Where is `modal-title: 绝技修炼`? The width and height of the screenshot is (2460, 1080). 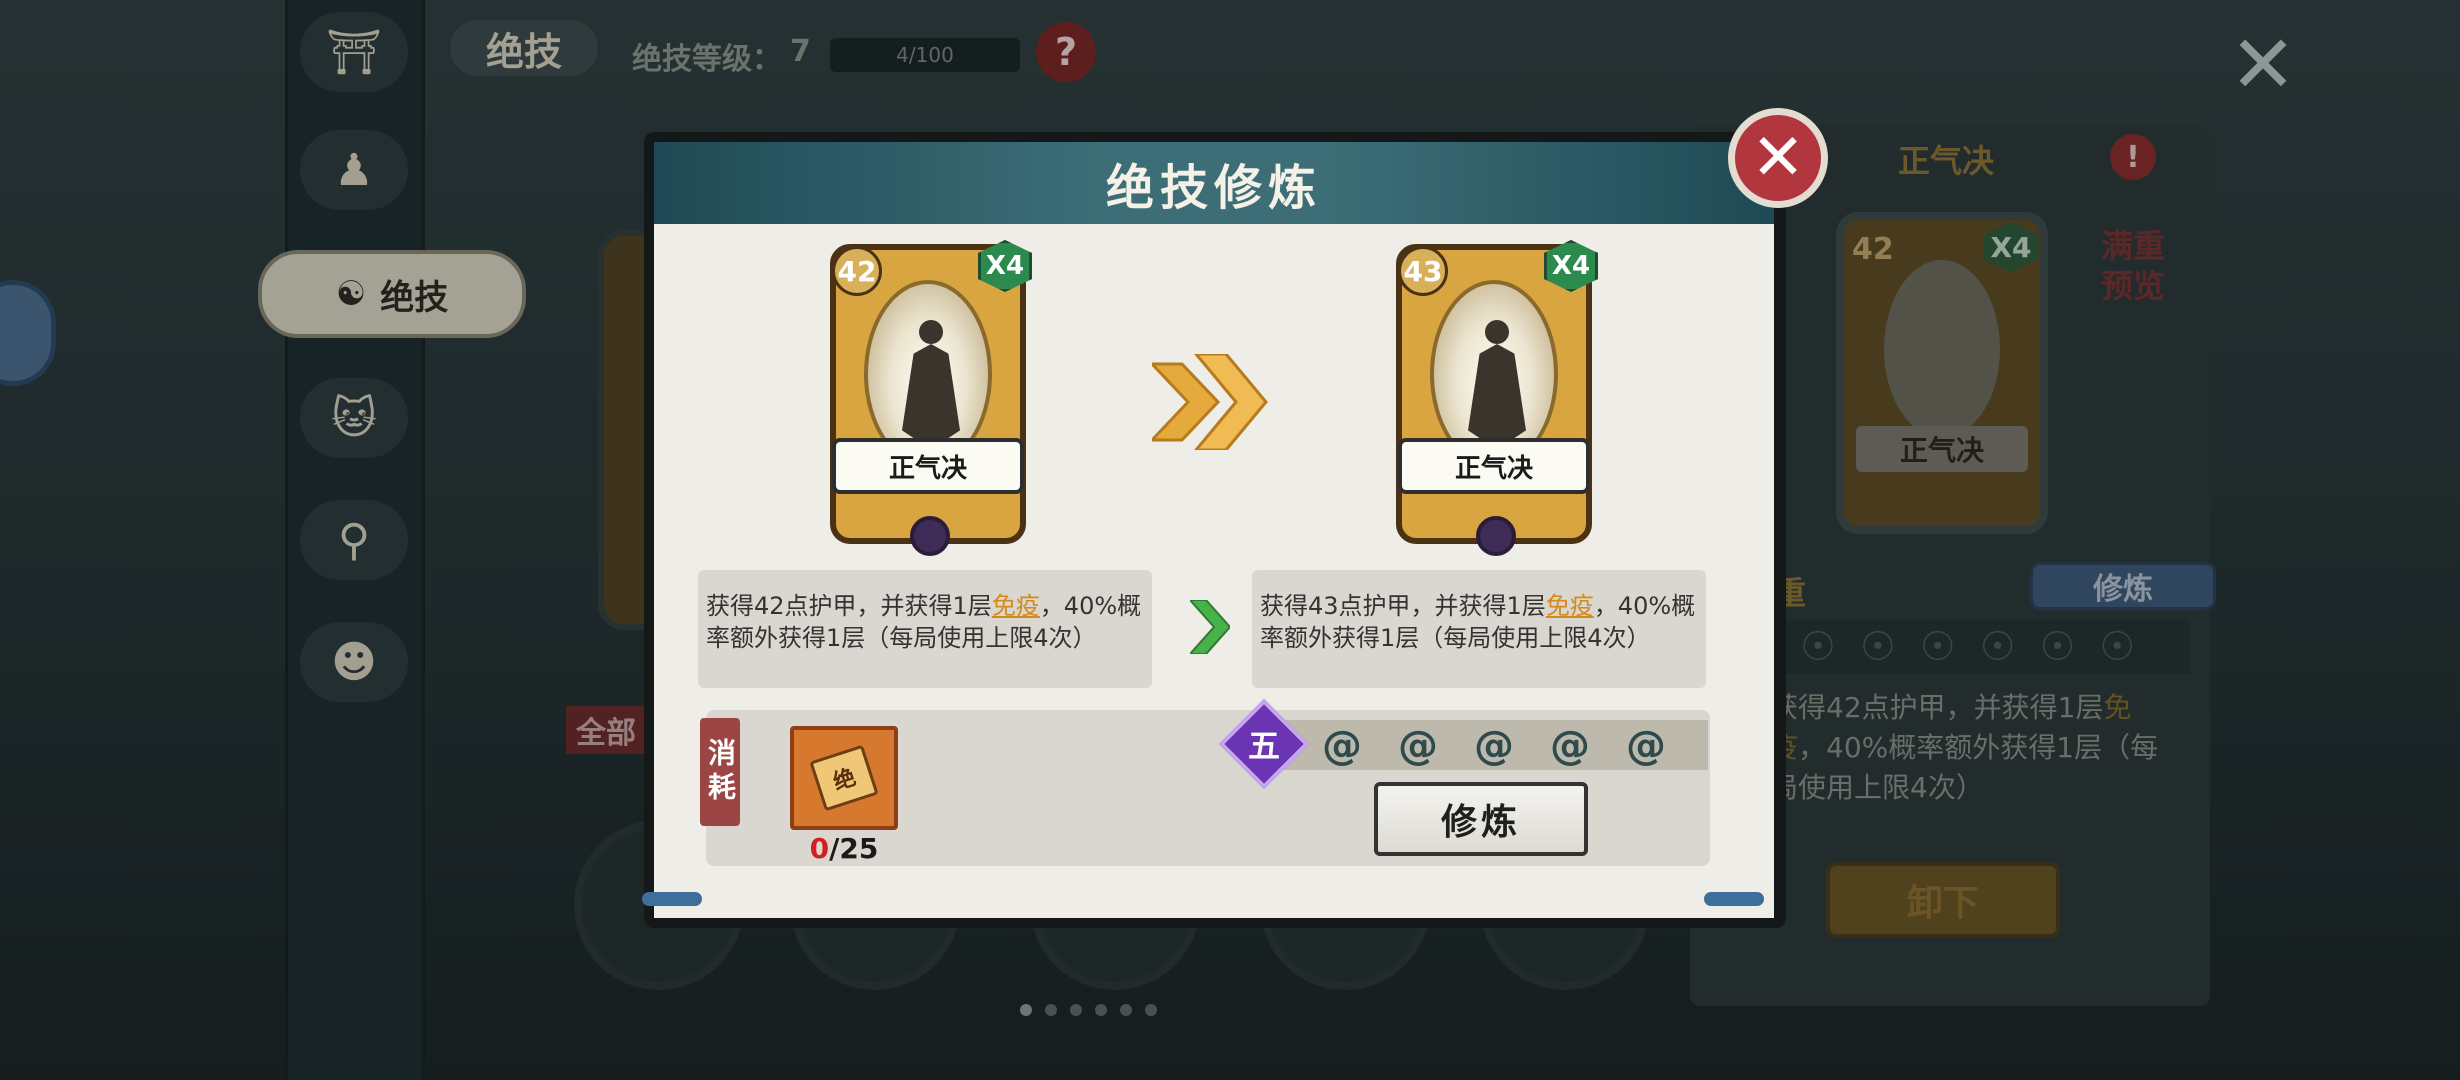 modal-title: 绝技修炼 is located at coordinates (1213, 188).